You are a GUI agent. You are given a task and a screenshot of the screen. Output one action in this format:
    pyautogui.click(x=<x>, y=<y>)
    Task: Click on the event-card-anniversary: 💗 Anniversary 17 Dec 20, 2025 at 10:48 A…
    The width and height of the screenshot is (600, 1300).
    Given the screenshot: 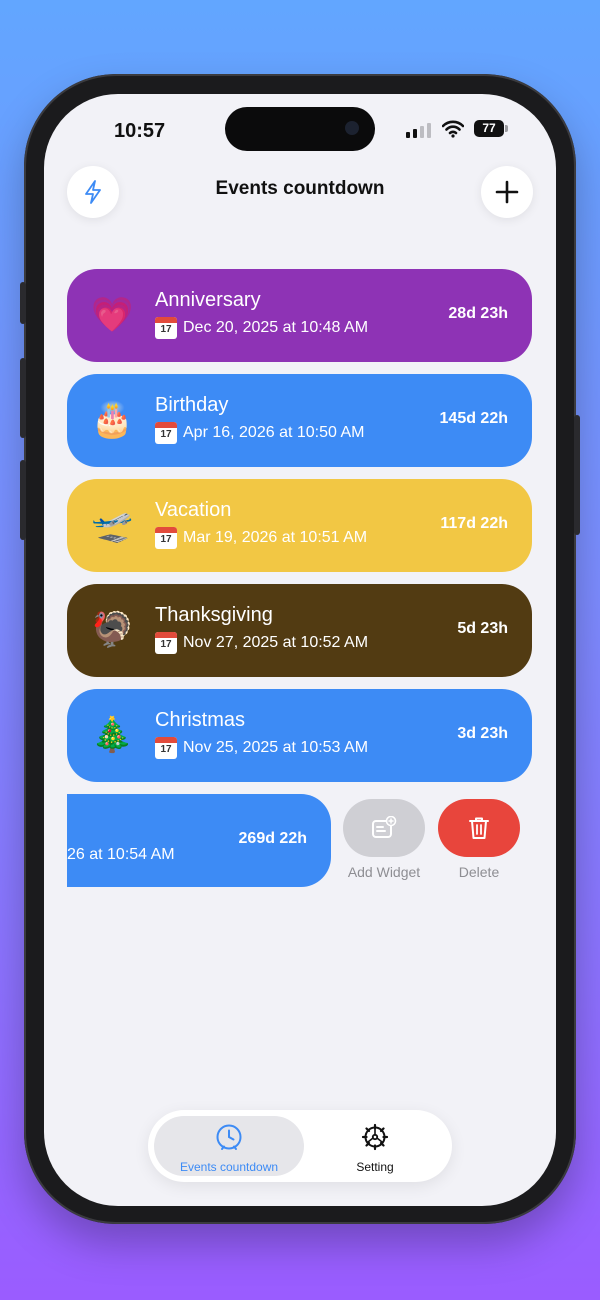 What is the action you would take?
    pyautogui.click(x=299, y=315)
    